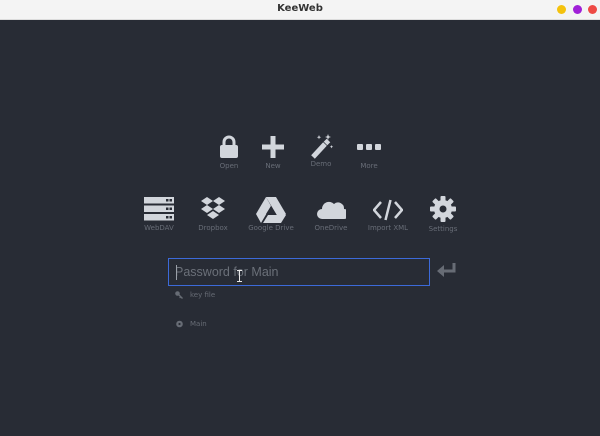 This screenshot has width=600, height=436. I want to click on storage-icon, so click(179, 324).